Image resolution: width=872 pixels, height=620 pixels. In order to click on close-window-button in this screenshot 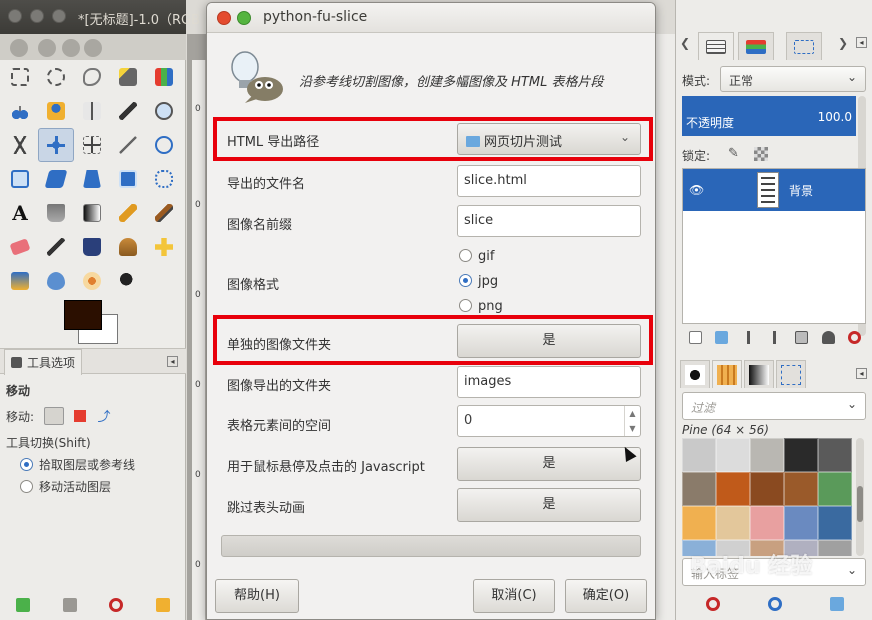, I will do `click(15, 16)`.